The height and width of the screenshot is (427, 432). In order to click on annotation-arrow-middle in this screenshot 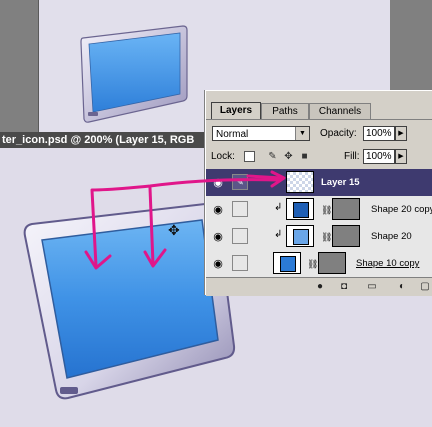, I will do `click(151, 226)`.